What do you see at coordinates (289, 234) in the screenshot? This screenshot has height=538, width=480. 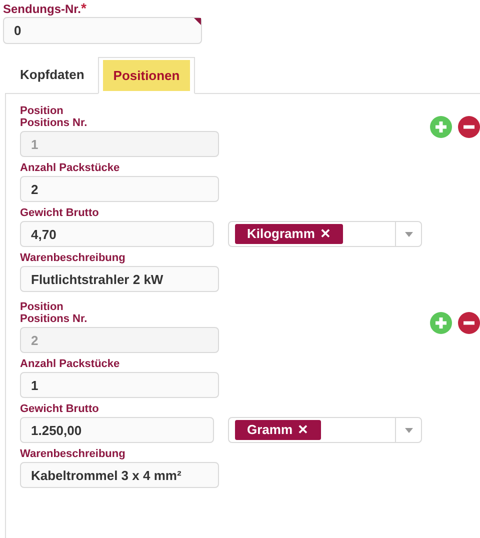 I see `unit-tag: Kilogramm ✕` at bounding box center [289, 234].